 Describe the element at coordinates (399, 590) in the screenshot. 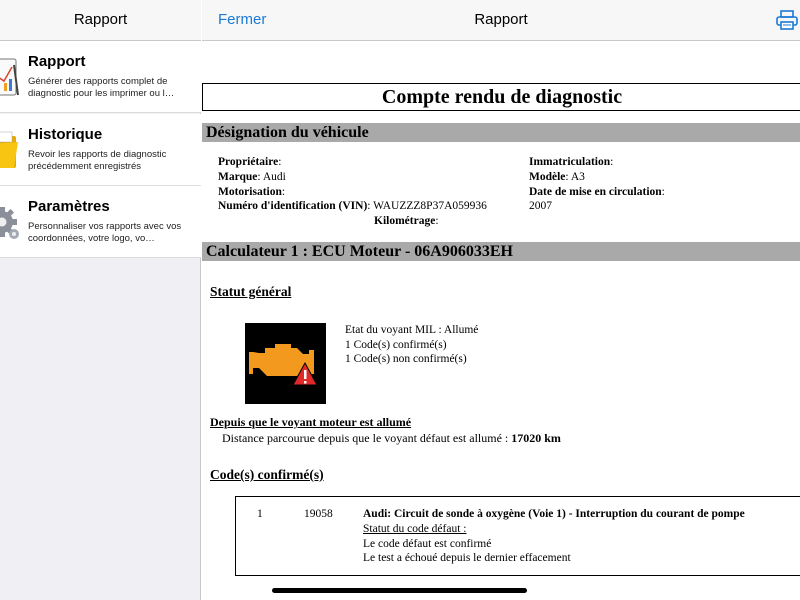

I see `home-indicator` at that location.